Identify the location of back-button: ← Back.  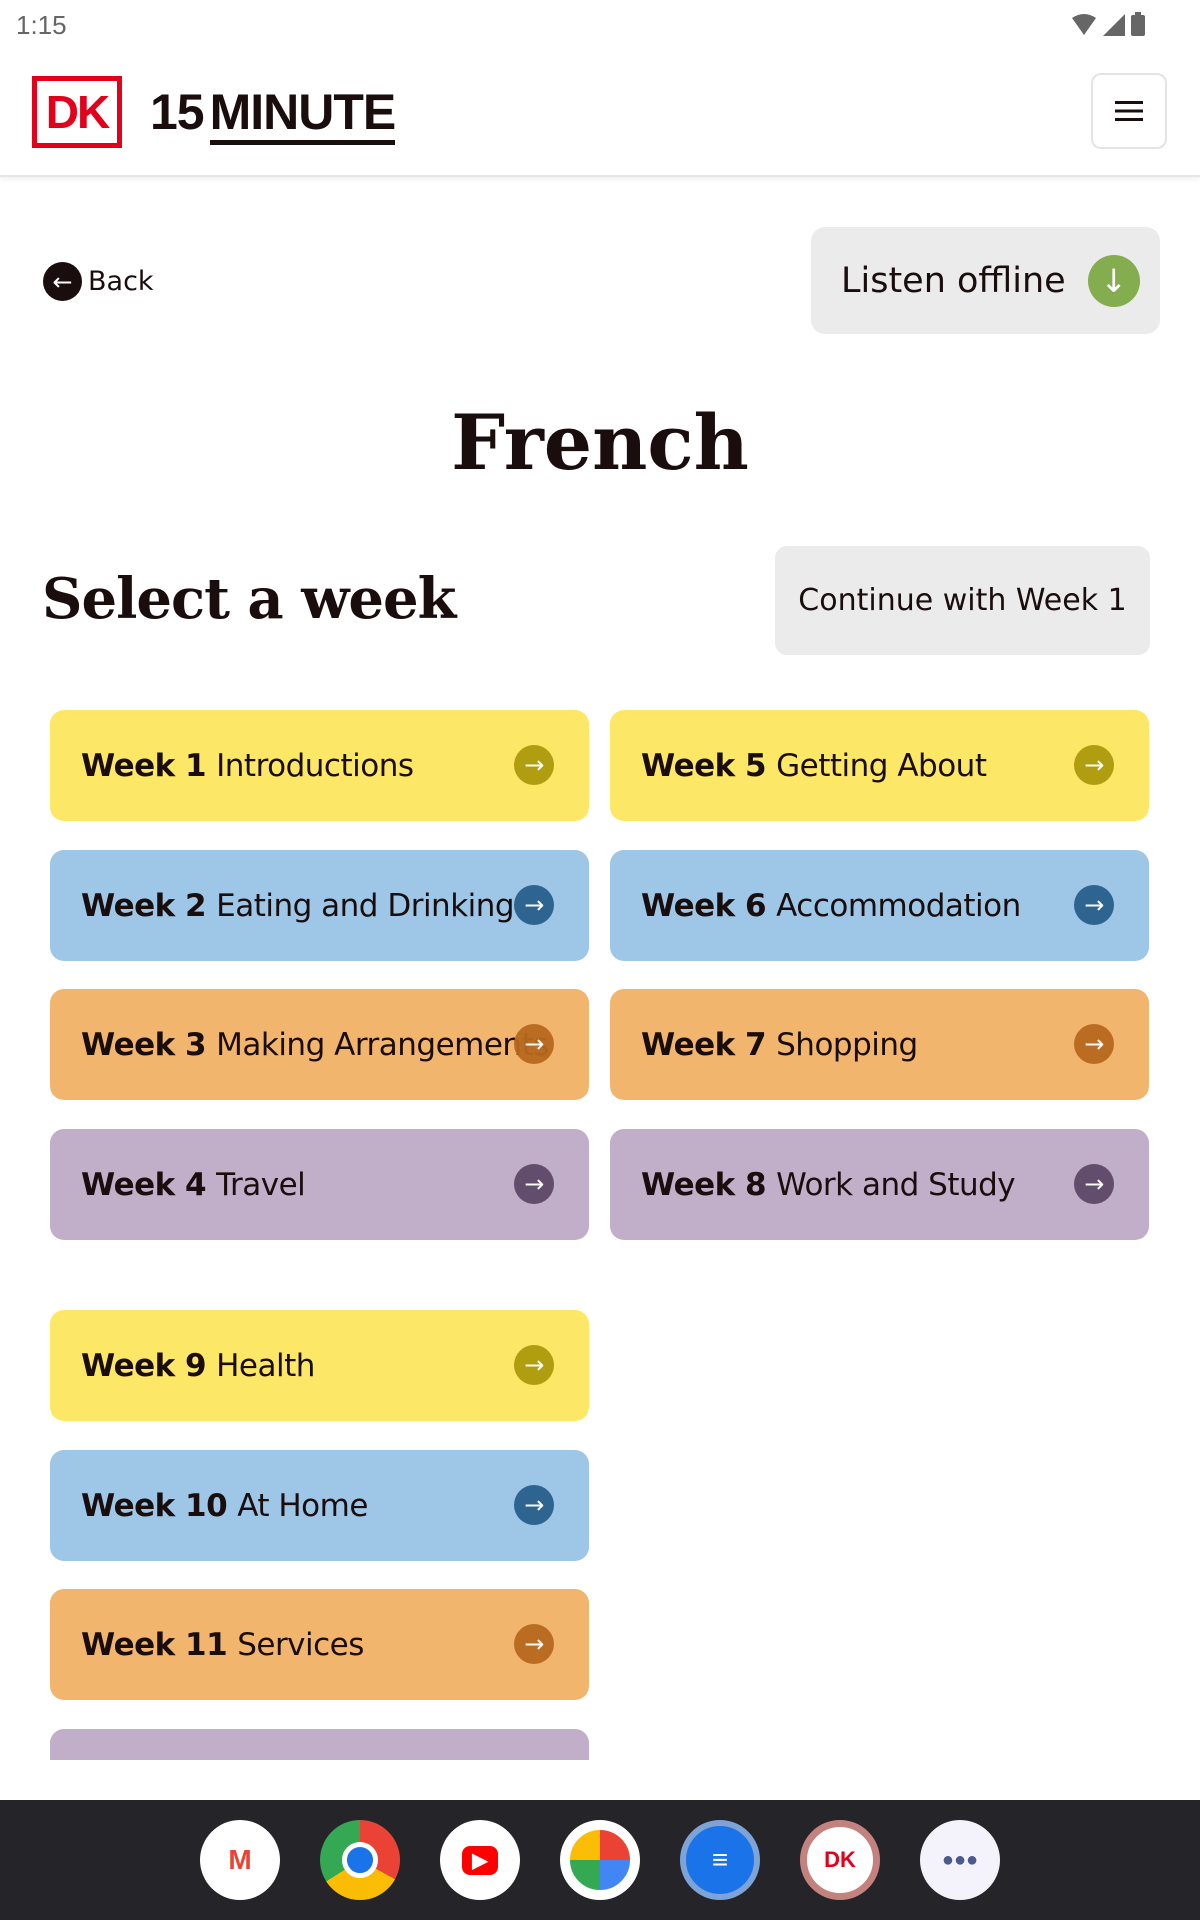
(98, 281).